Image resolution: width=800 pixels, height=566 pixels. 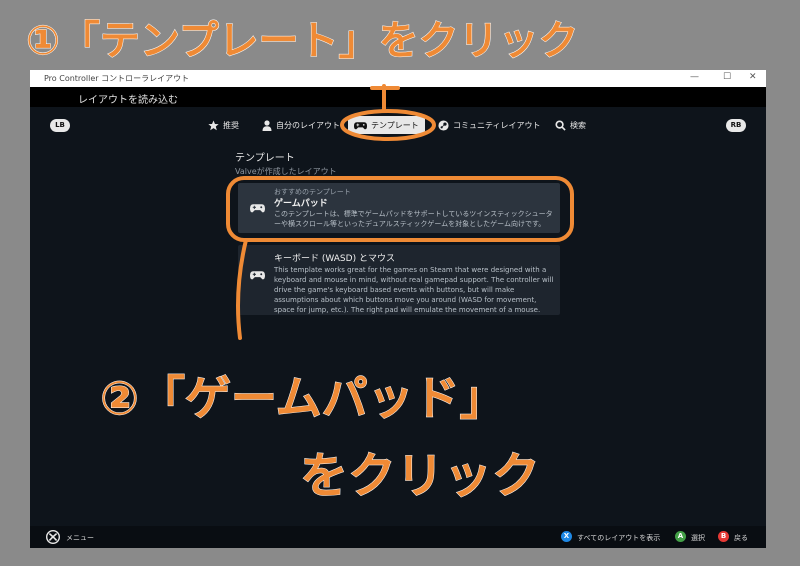 What do you see at coordinates (231, 125) in the screenshot?
I see `tab-label: 推奨` at bounding box center [231, 125].